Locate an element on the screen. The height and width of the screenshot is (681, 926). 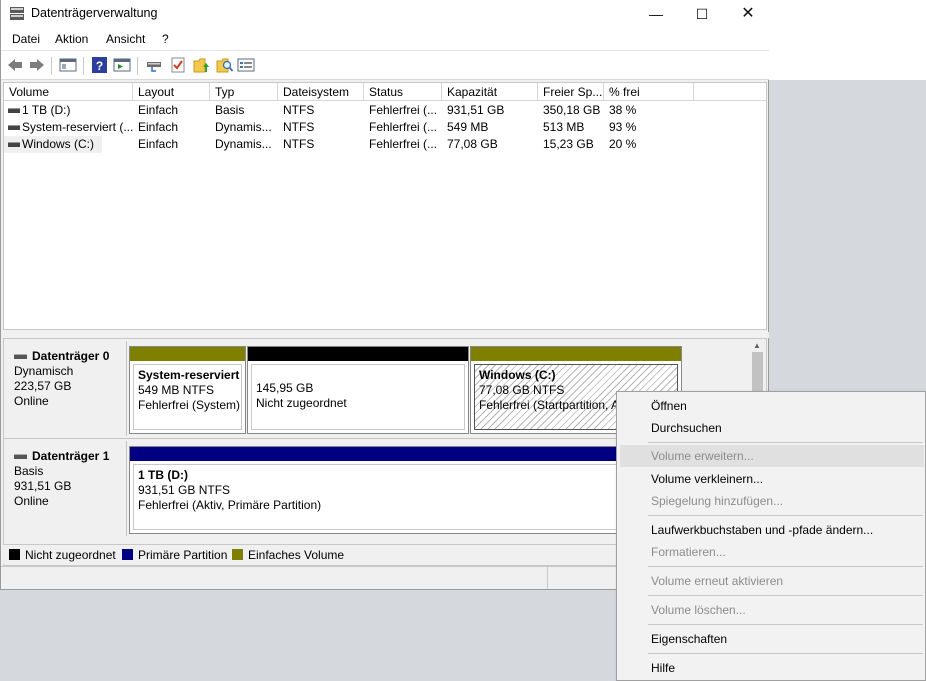
title-bar: Datenträgerverwaltung — ☐ ✕ is located at coordinates (385, 14).